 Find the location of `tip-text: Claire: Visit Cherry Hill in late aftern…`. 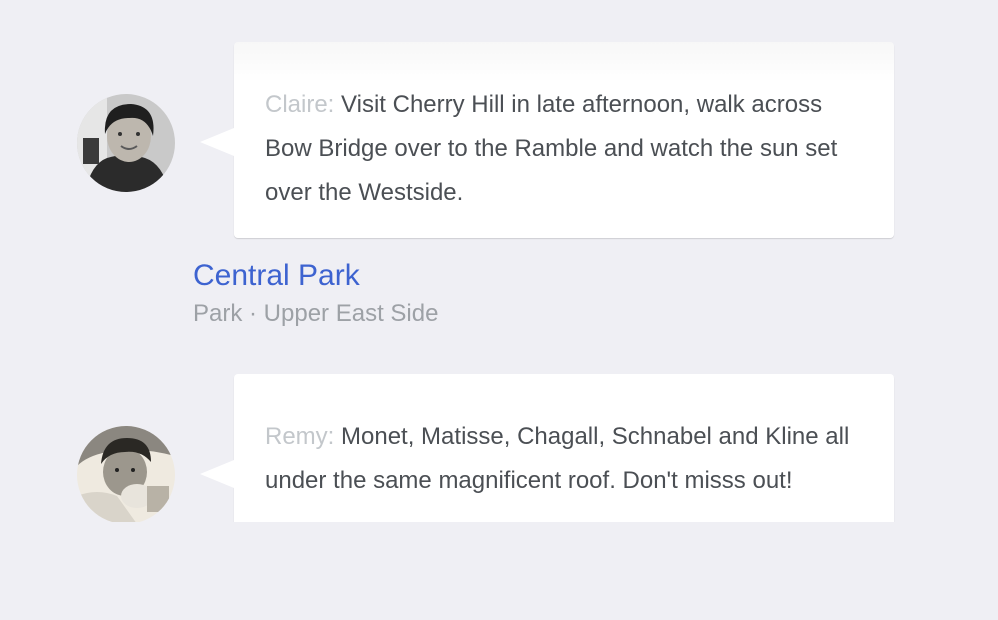

tip-text: Claire: Visit Cherry Hill in late aftern… is located at coordinates (564, 149).